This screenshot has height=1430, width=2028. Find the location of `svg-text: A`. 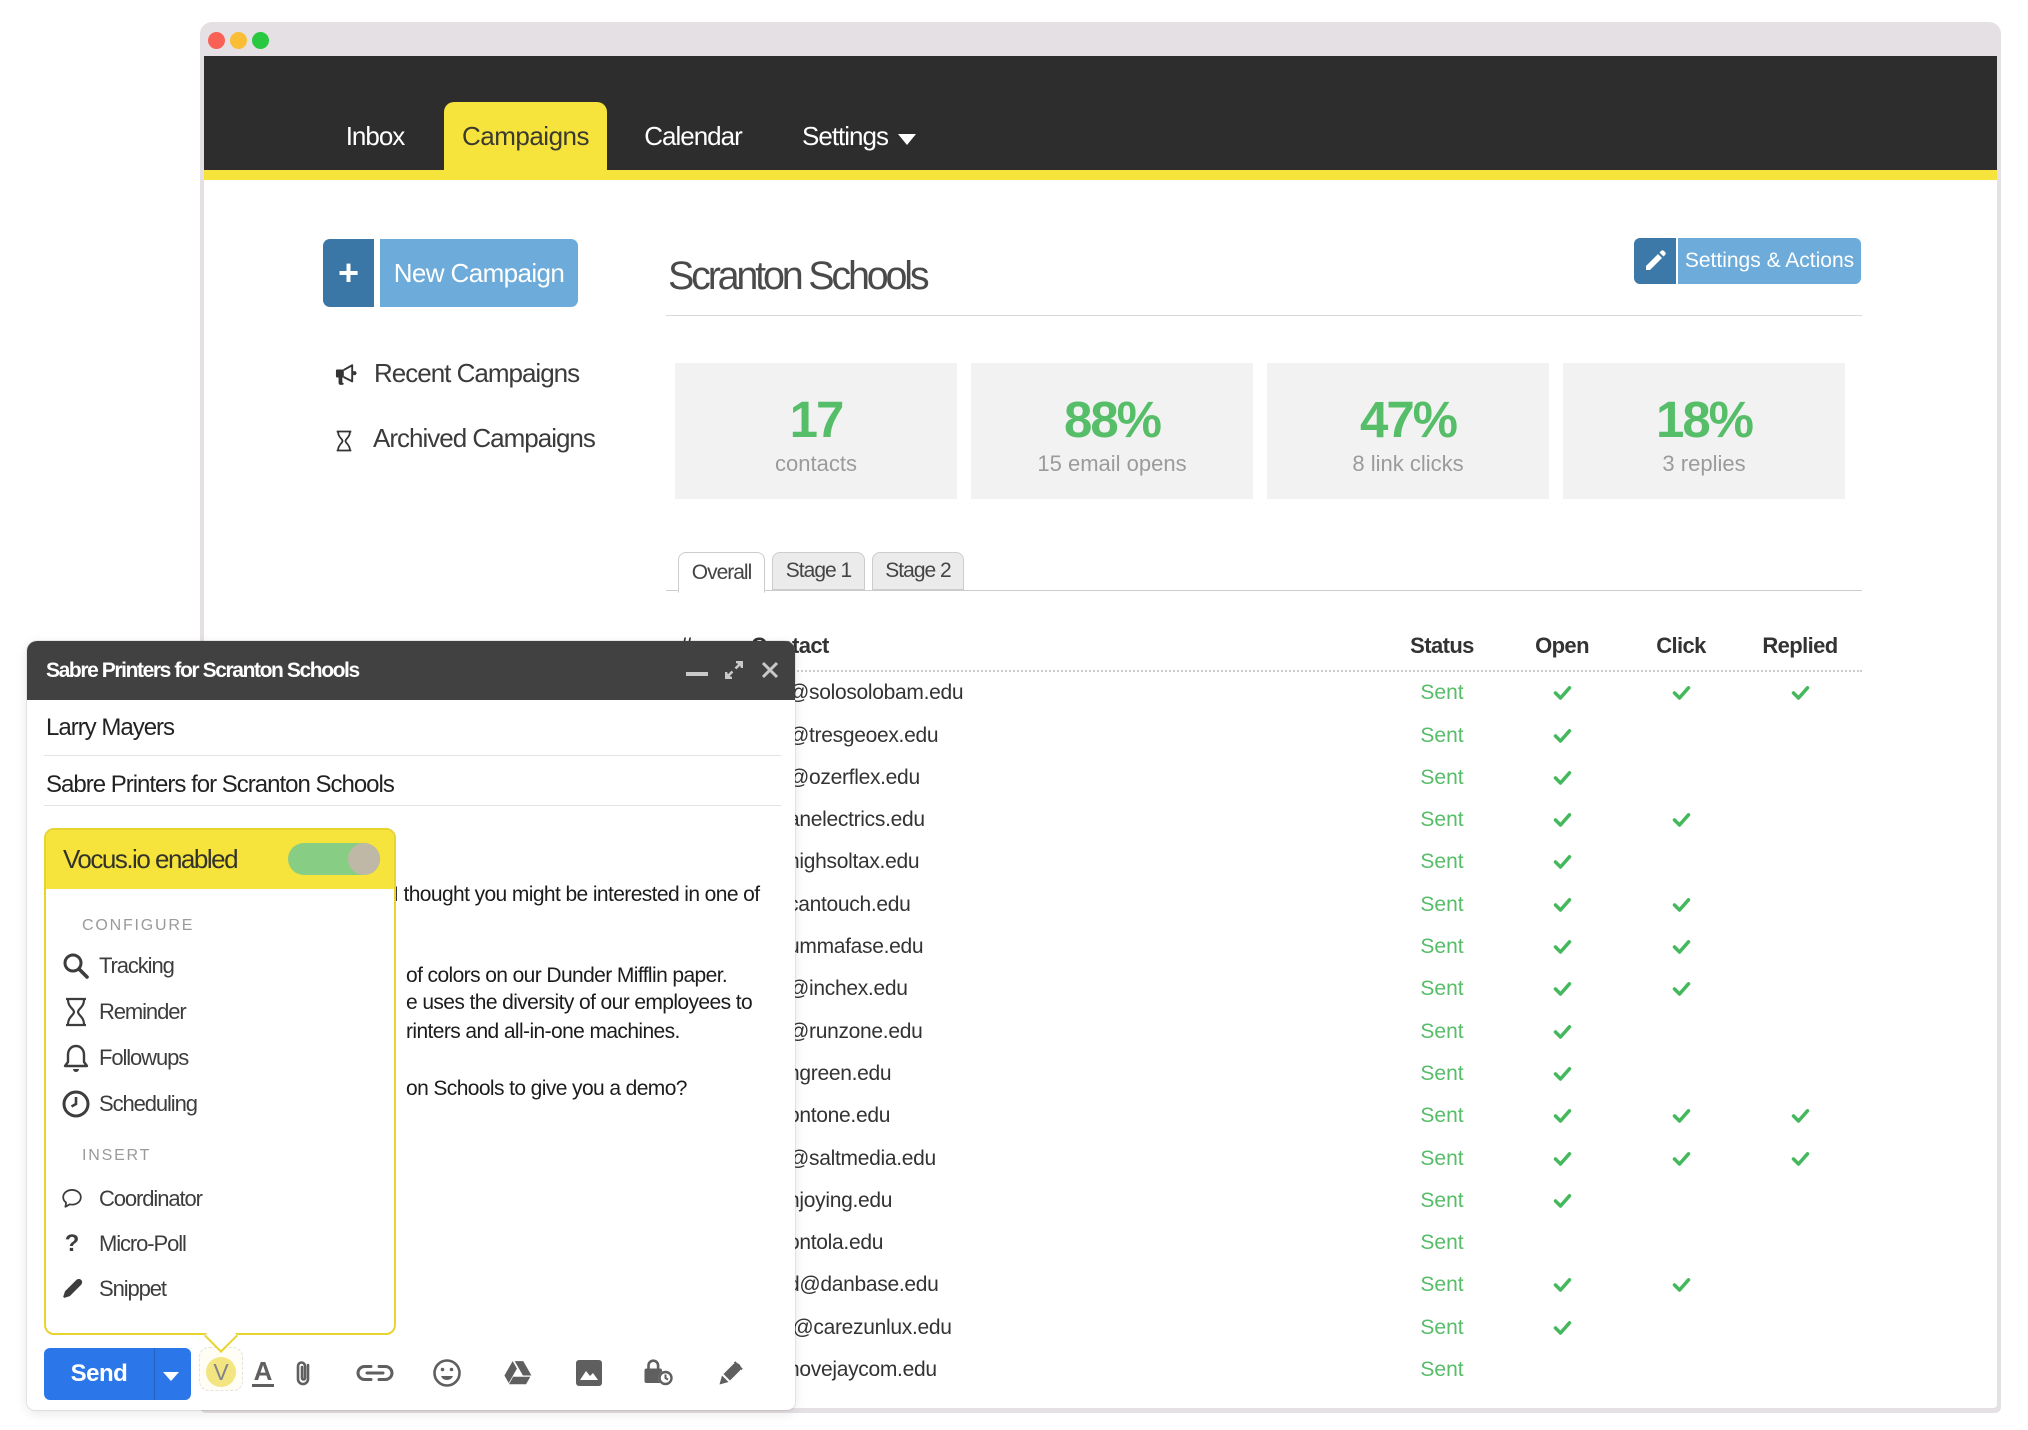

svg-text: A is located at coordinates (263, 1372).